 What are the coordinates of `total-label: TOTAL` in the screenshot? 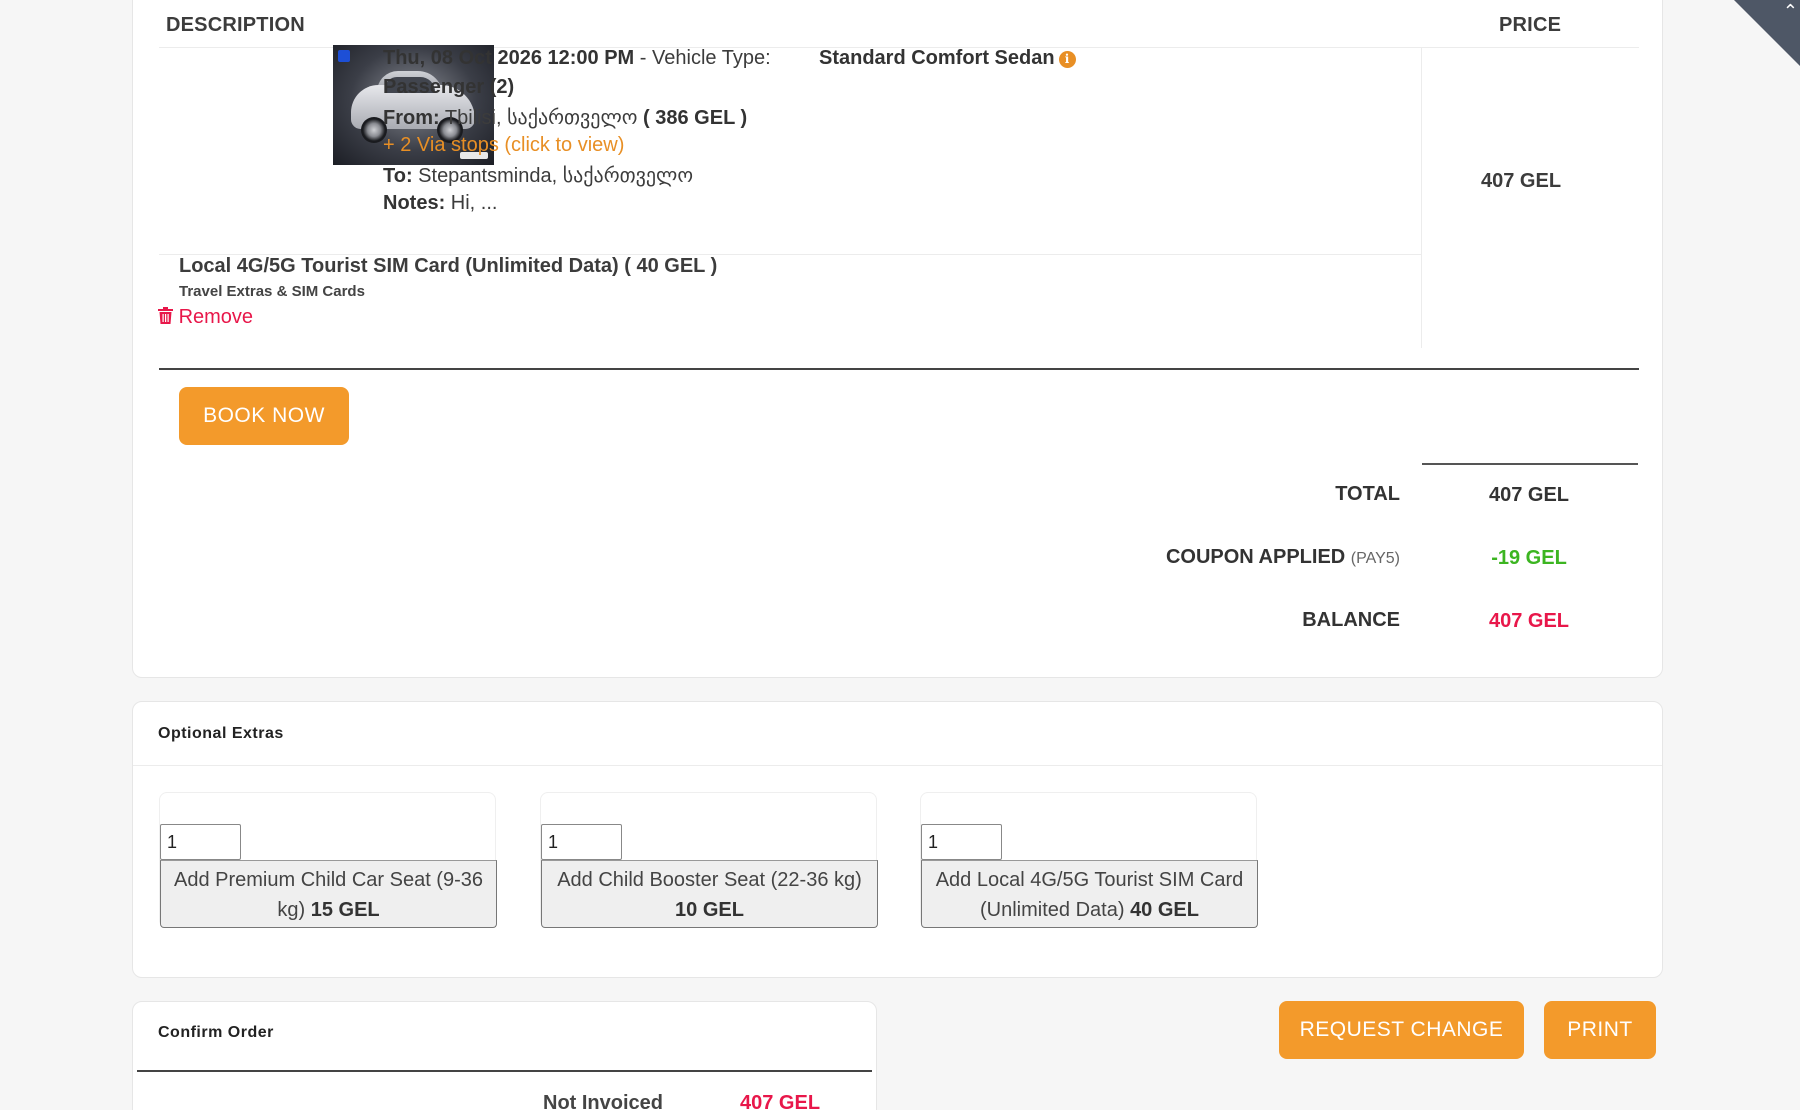 It's located at (1367, 494).